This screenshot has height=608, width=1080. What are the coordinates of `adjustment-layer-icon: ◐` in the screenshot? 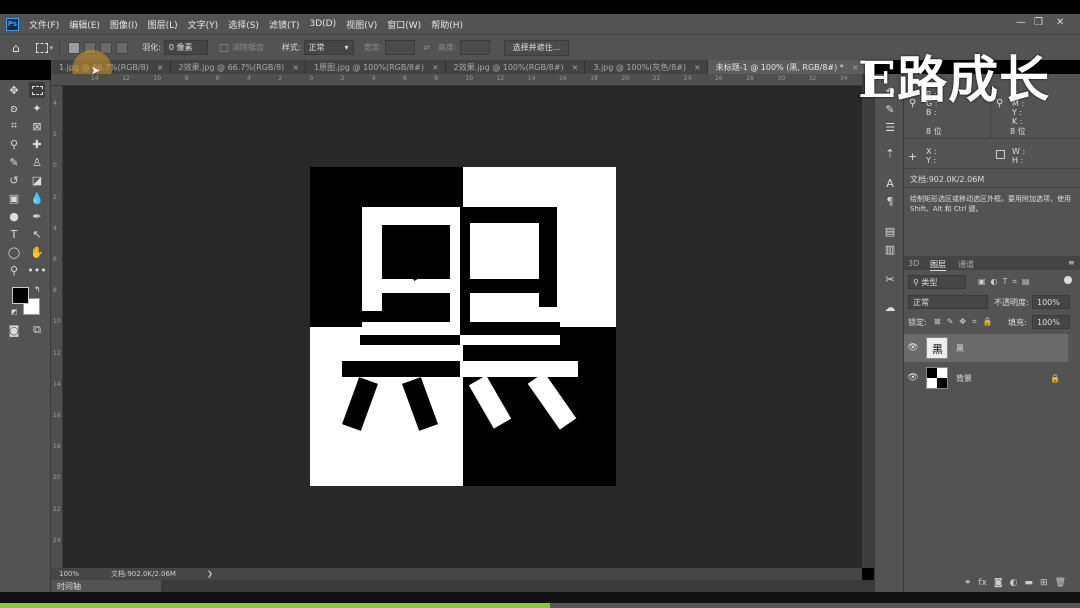 It's located at (1014, 585).